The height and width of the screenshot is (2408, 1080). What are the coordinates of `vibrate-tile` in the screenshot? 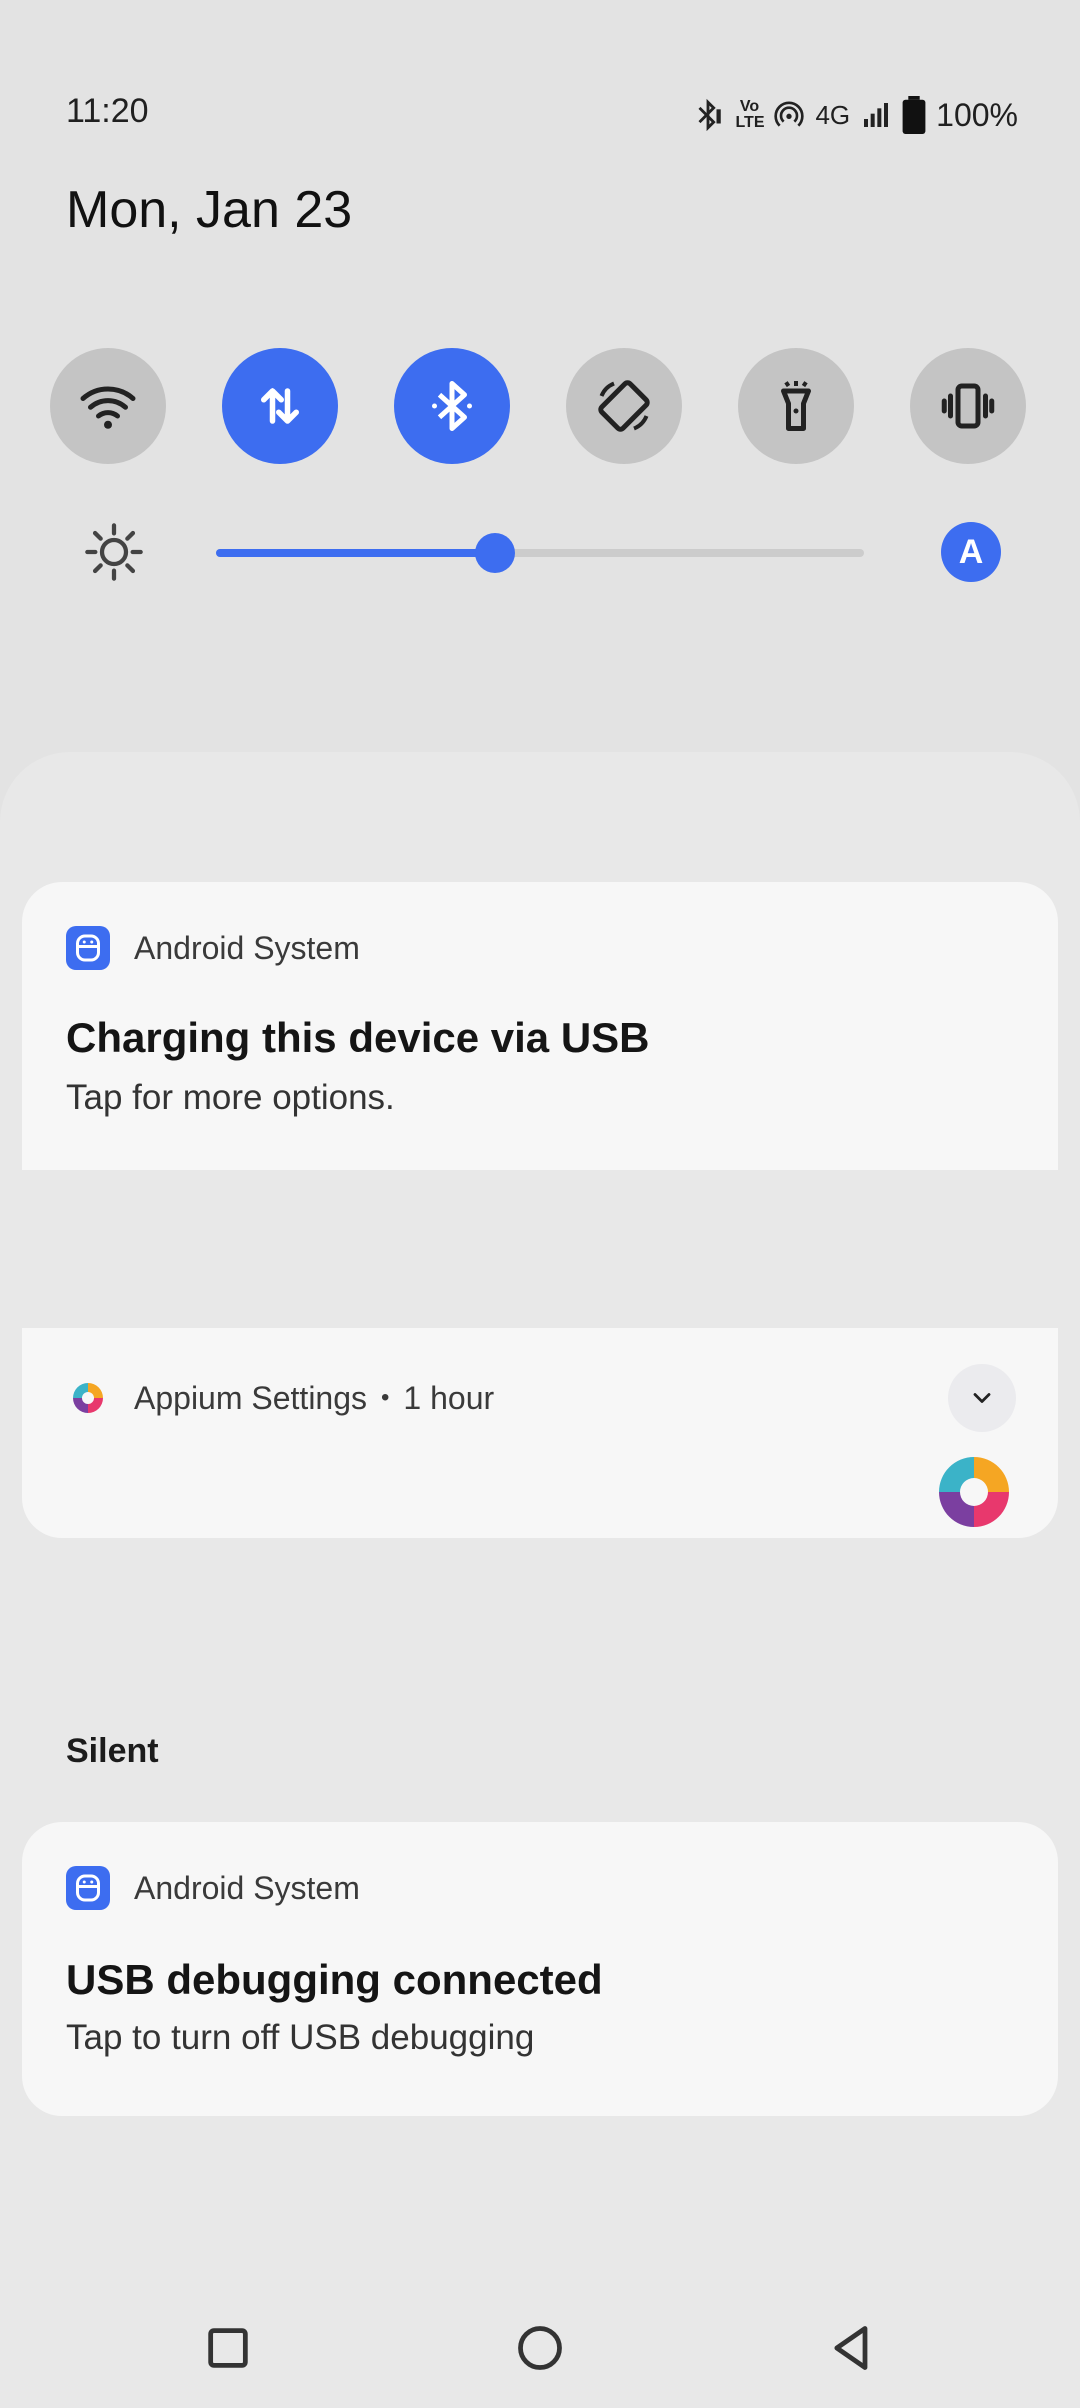 It's located at (968, 406).